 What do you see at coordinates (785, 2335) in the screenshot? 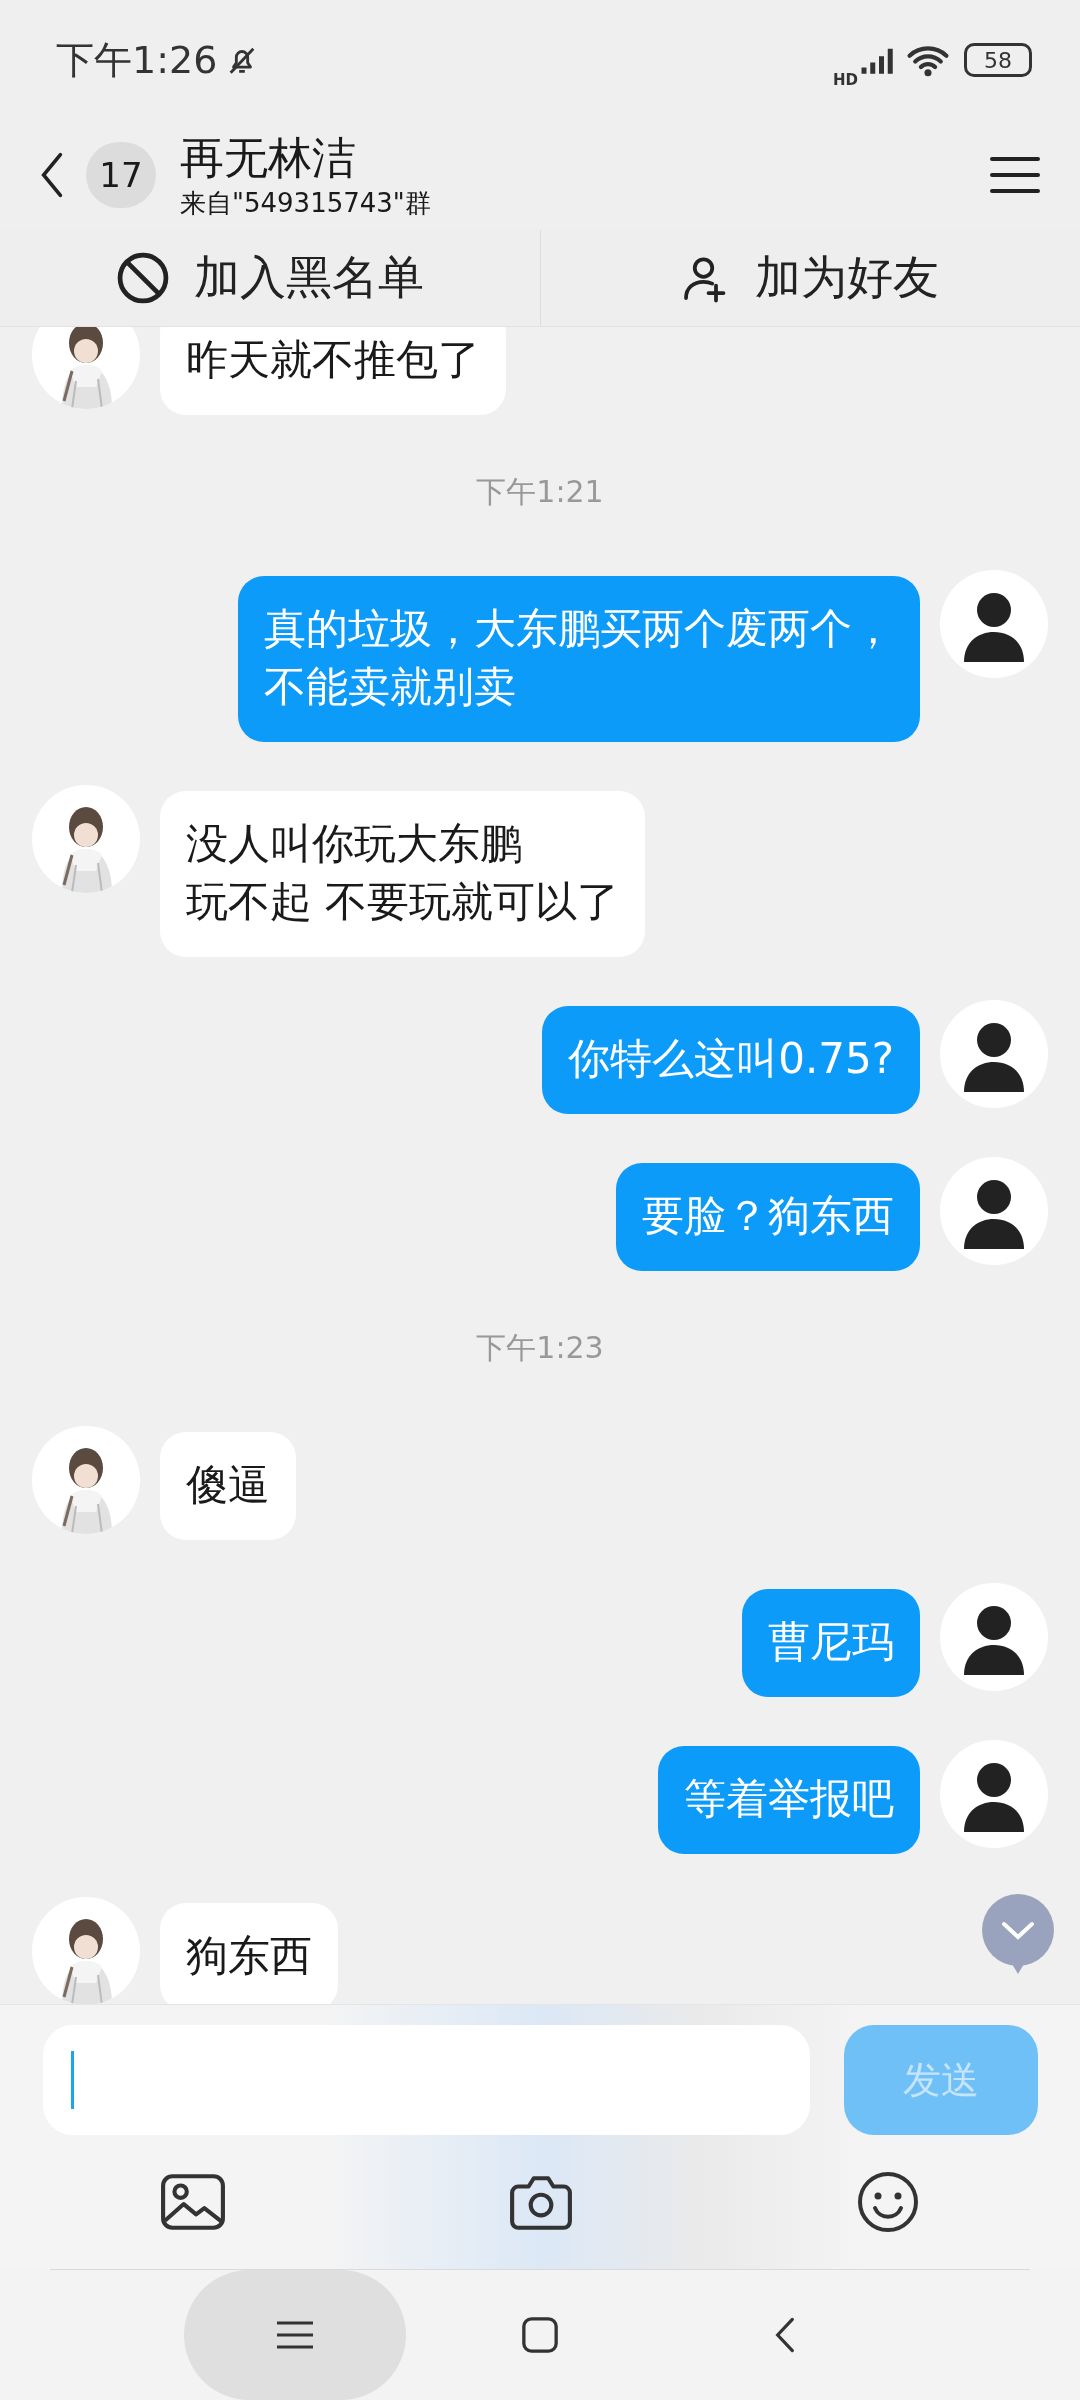
I see `back-button` at bounding box center [785, 2335].